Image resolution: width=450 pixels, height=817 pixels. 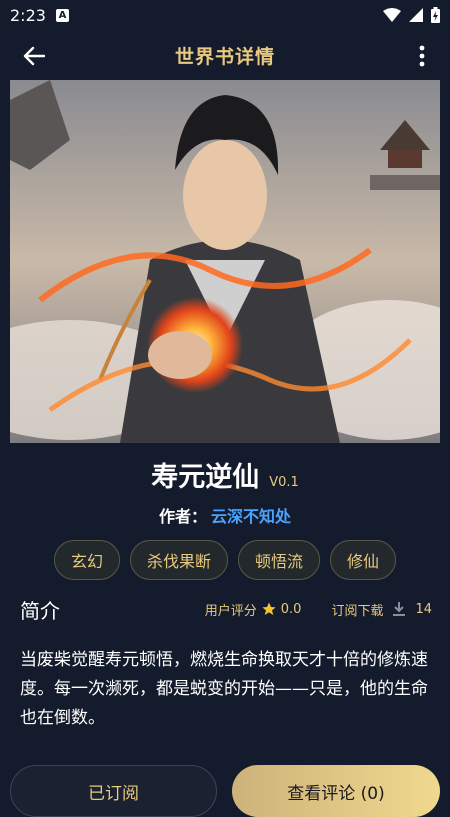 I want to click on tag-chip: 杀伐果断, so click(x=178, y=560).